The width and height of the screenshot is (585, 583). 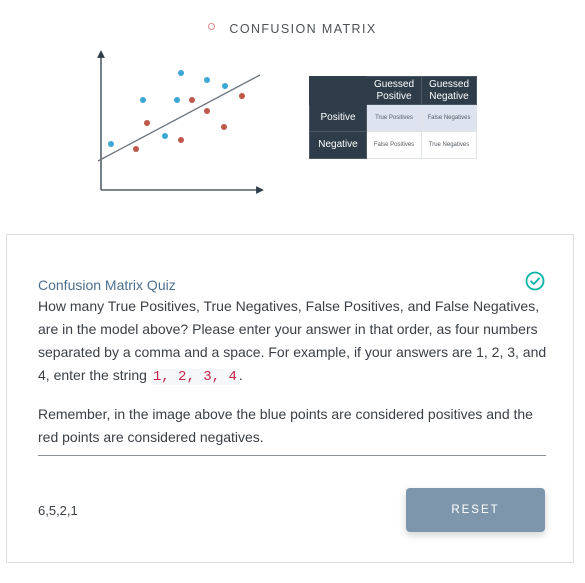 I want to click on figure-header: CONFUSION MATRIX, so click(x=292, y=29).